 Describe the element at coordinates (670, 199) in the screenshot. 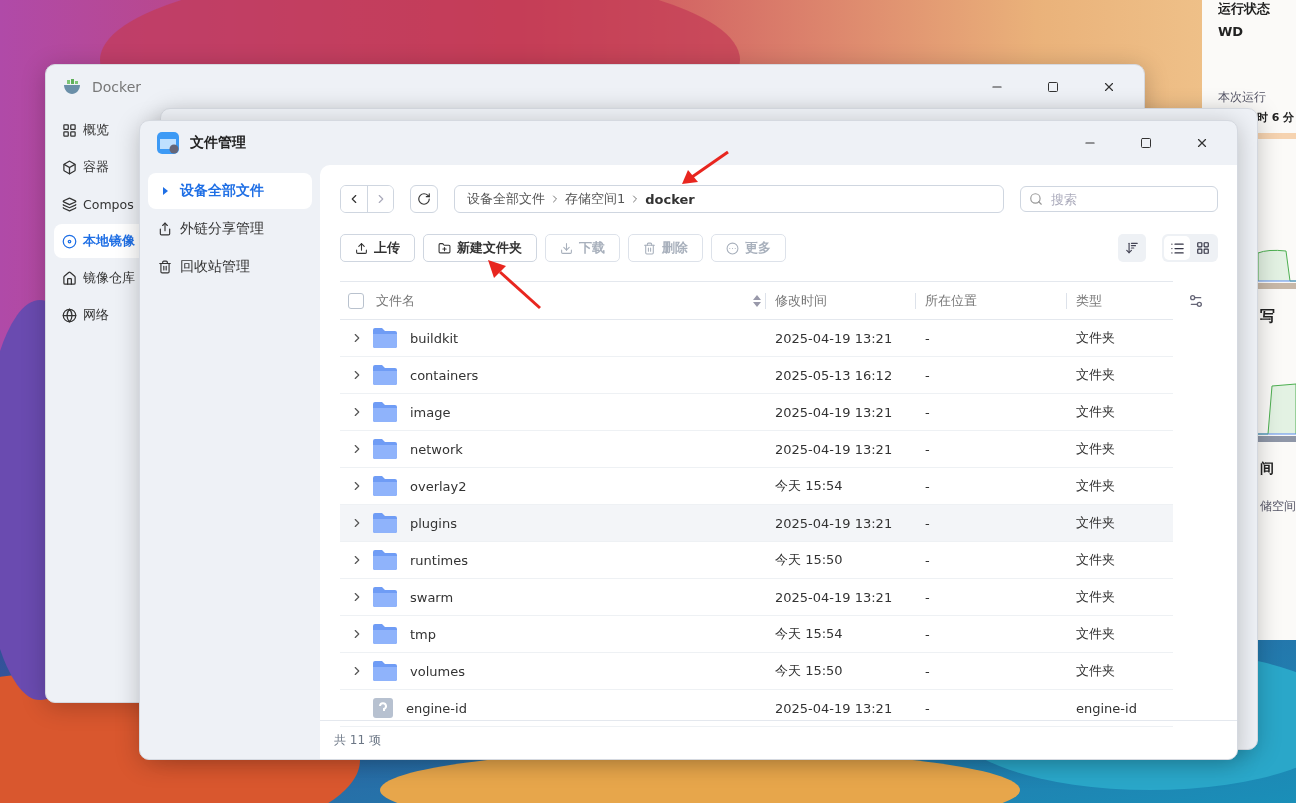

I see `breadcrumb-item: docker` at that location.